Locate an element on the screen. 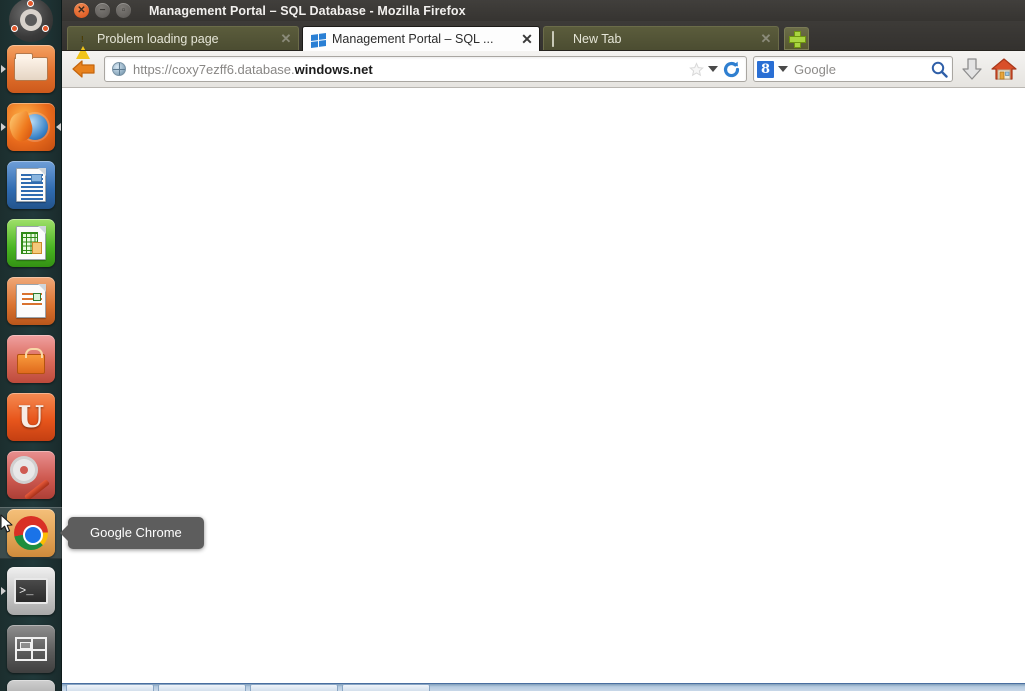 The width and height of the screenshot is (1025, 691). download-arrow-icon is located at coordinates (972, 69).